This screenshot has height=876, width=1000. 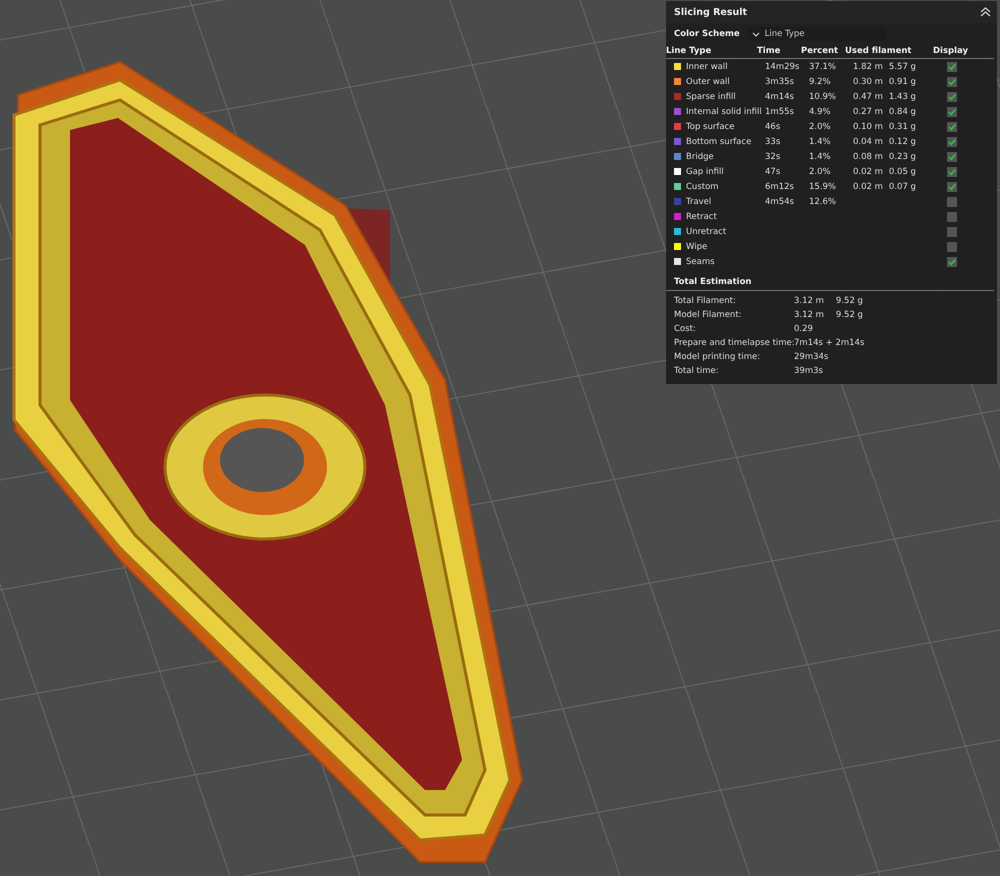 I want to click on section-title: Total Estimation, so click(x=830, y=280).